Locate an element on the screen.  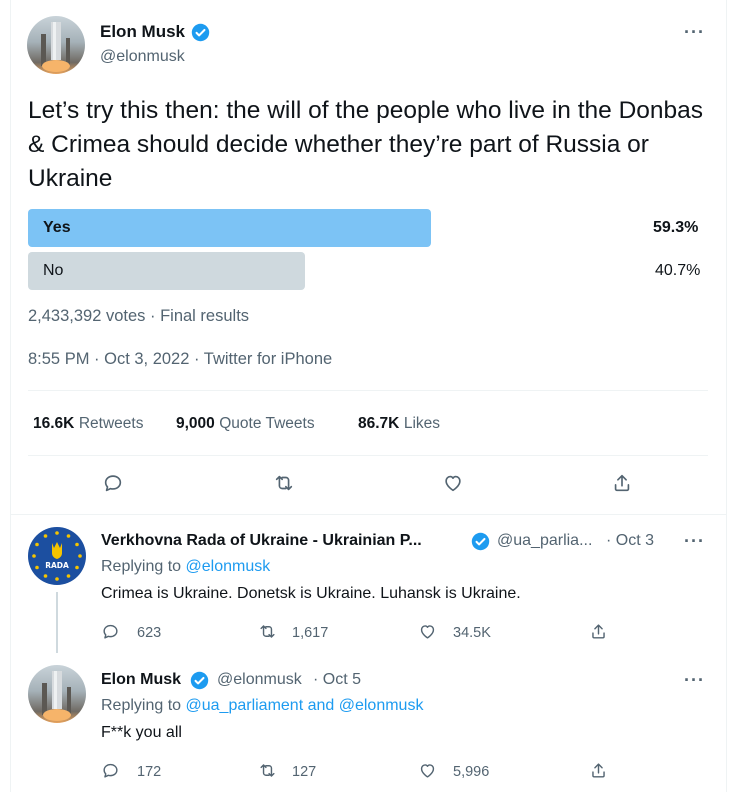
retweet-count: 1,617 is located at coordinates (310, 633).